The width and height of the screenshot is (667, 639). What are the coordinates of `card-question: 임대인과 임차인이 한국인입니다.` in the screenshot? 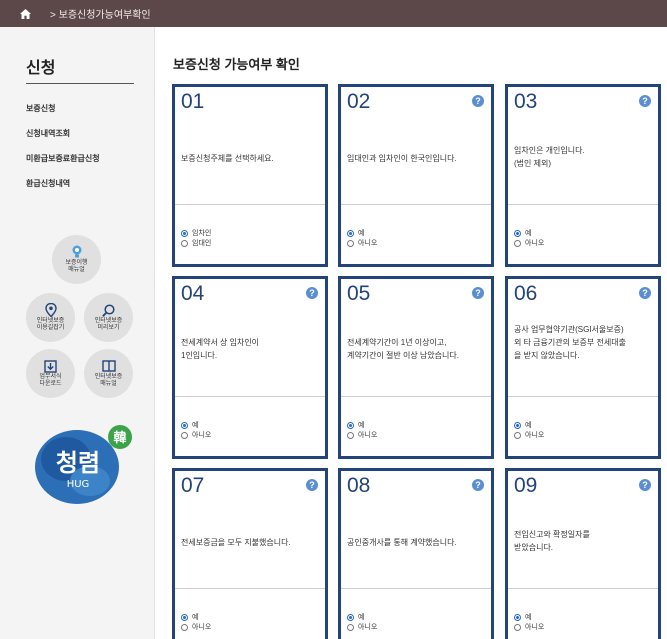 It's located at (402, 158).